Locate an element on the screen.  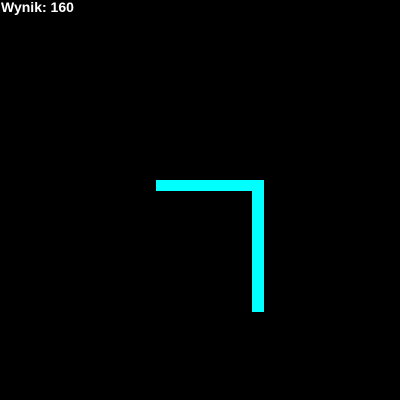
game-board is located at coordinates (210, 246).